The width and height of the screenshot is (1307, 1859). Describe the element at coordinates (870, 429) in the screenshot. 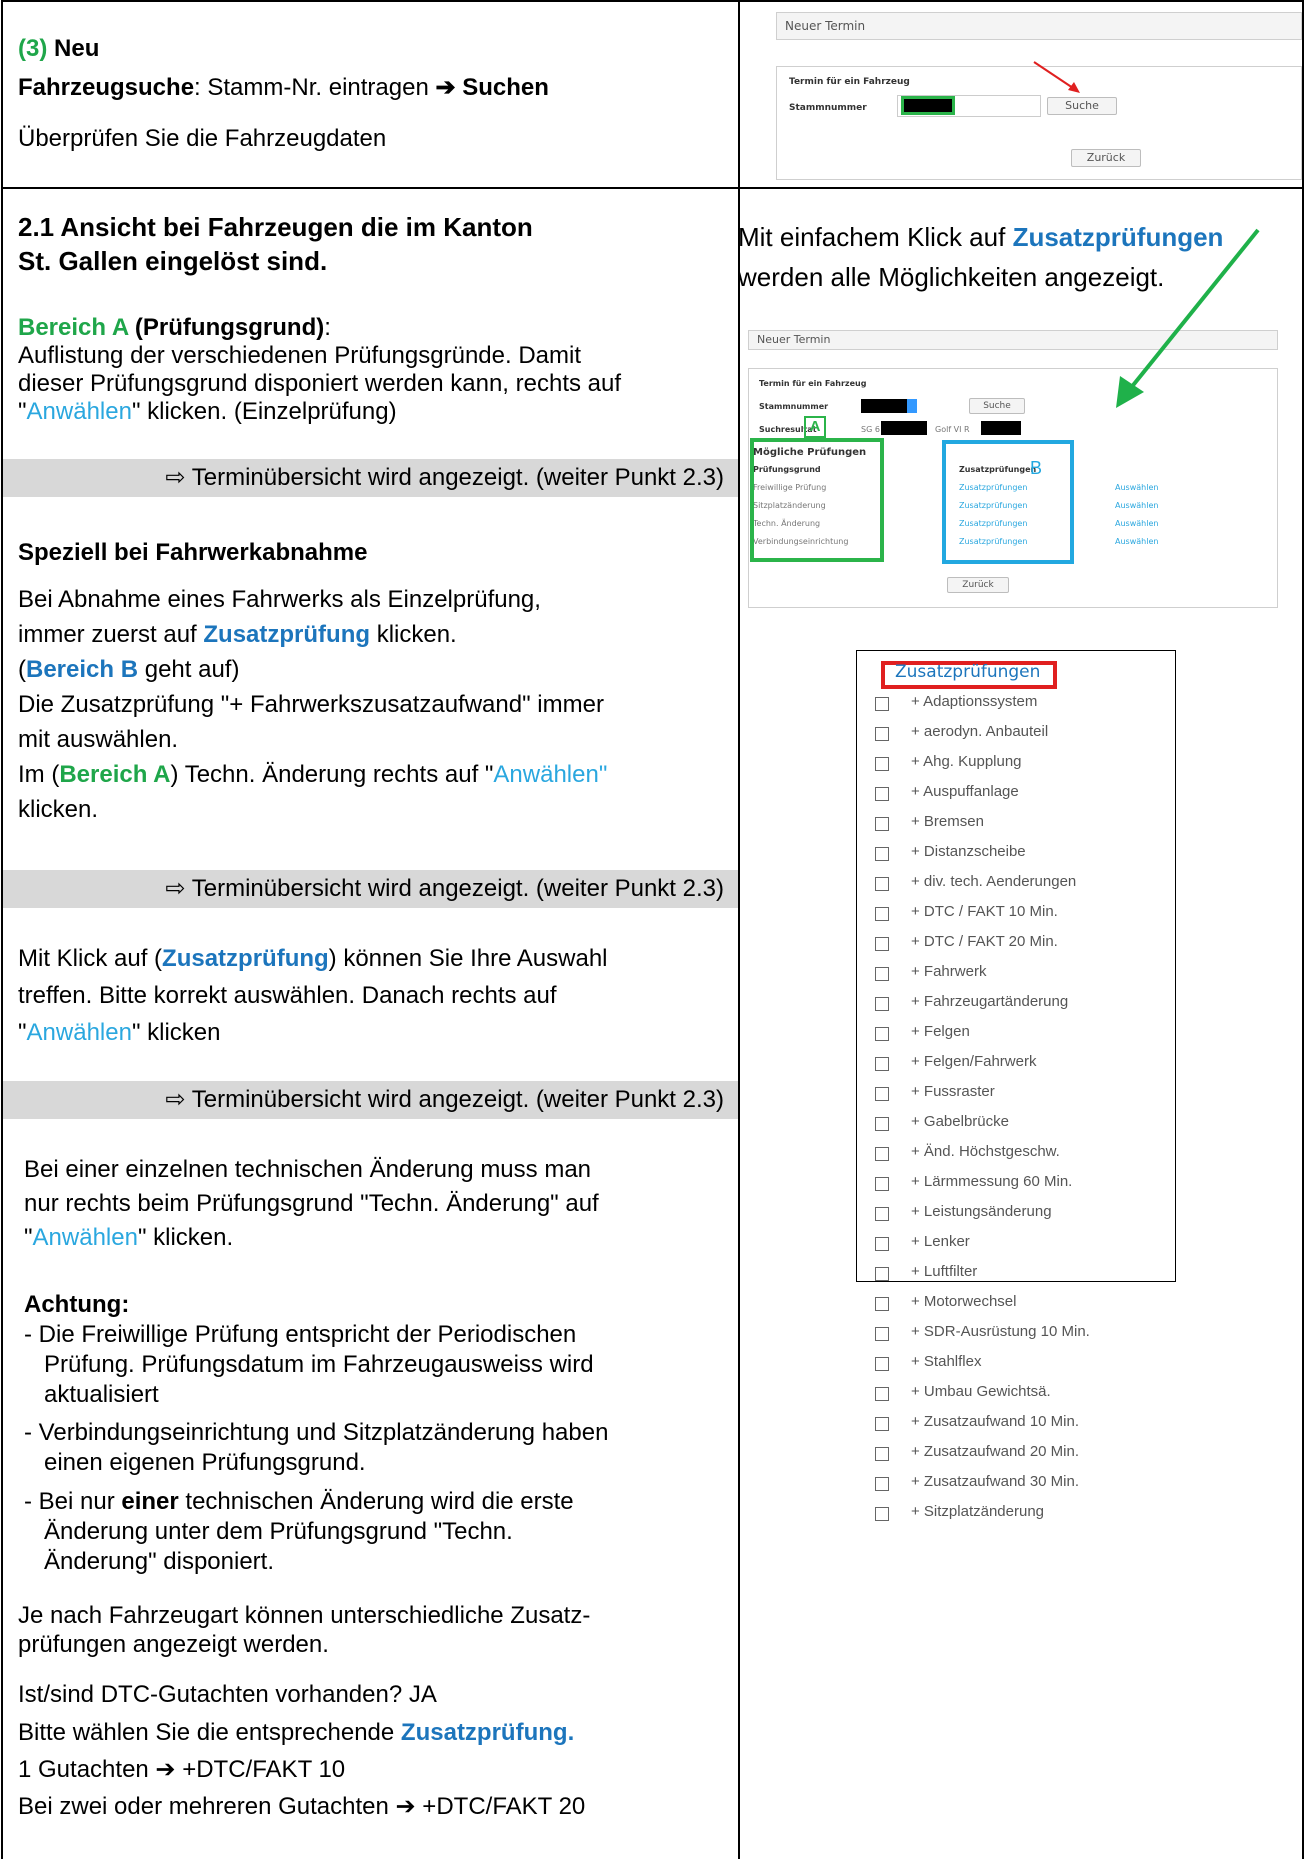

I see `result-prefix: SG 6` at that location.